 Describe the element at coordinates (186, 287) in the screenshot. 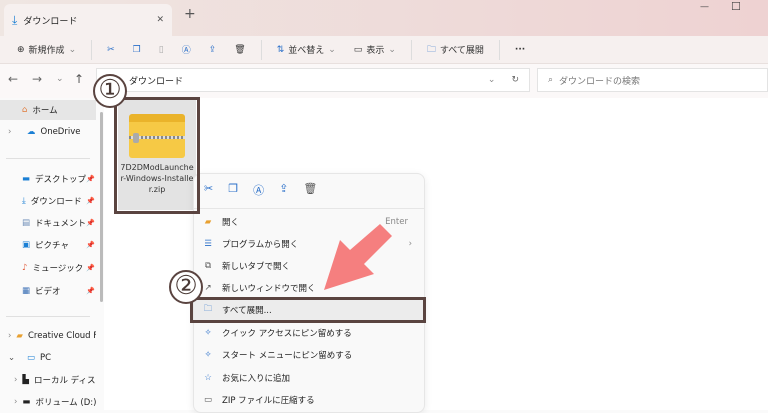

I see `annotation-step-2: ②` at that location.